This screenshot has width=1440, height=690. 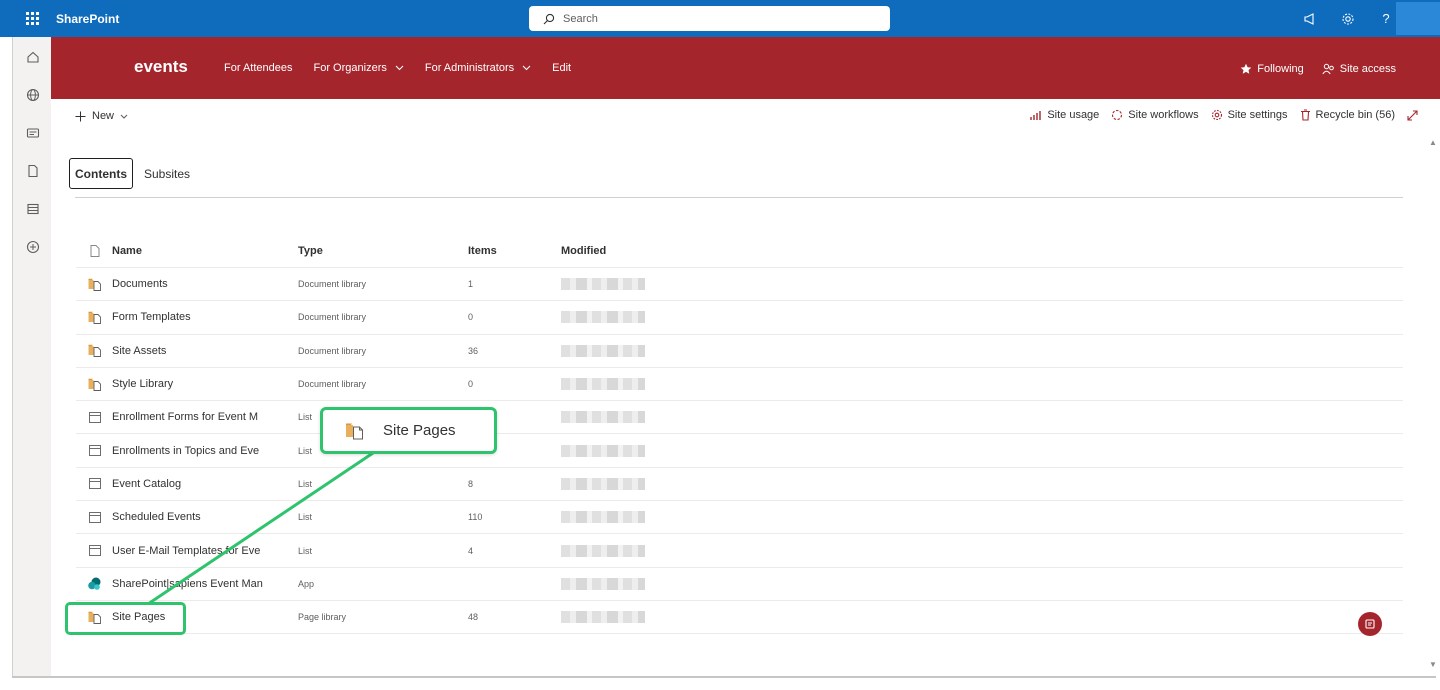 I want to click on help-icon: ?, so click(x=1386, y=19).